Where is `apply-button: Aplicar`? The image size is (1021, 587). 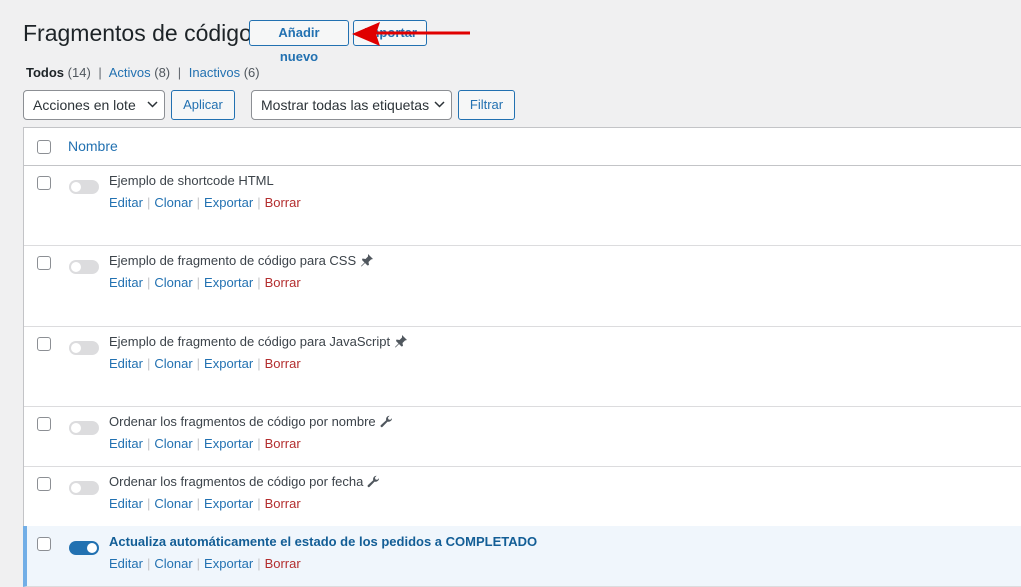 apply-button: Aplicar is located at coordinates (203, 105).